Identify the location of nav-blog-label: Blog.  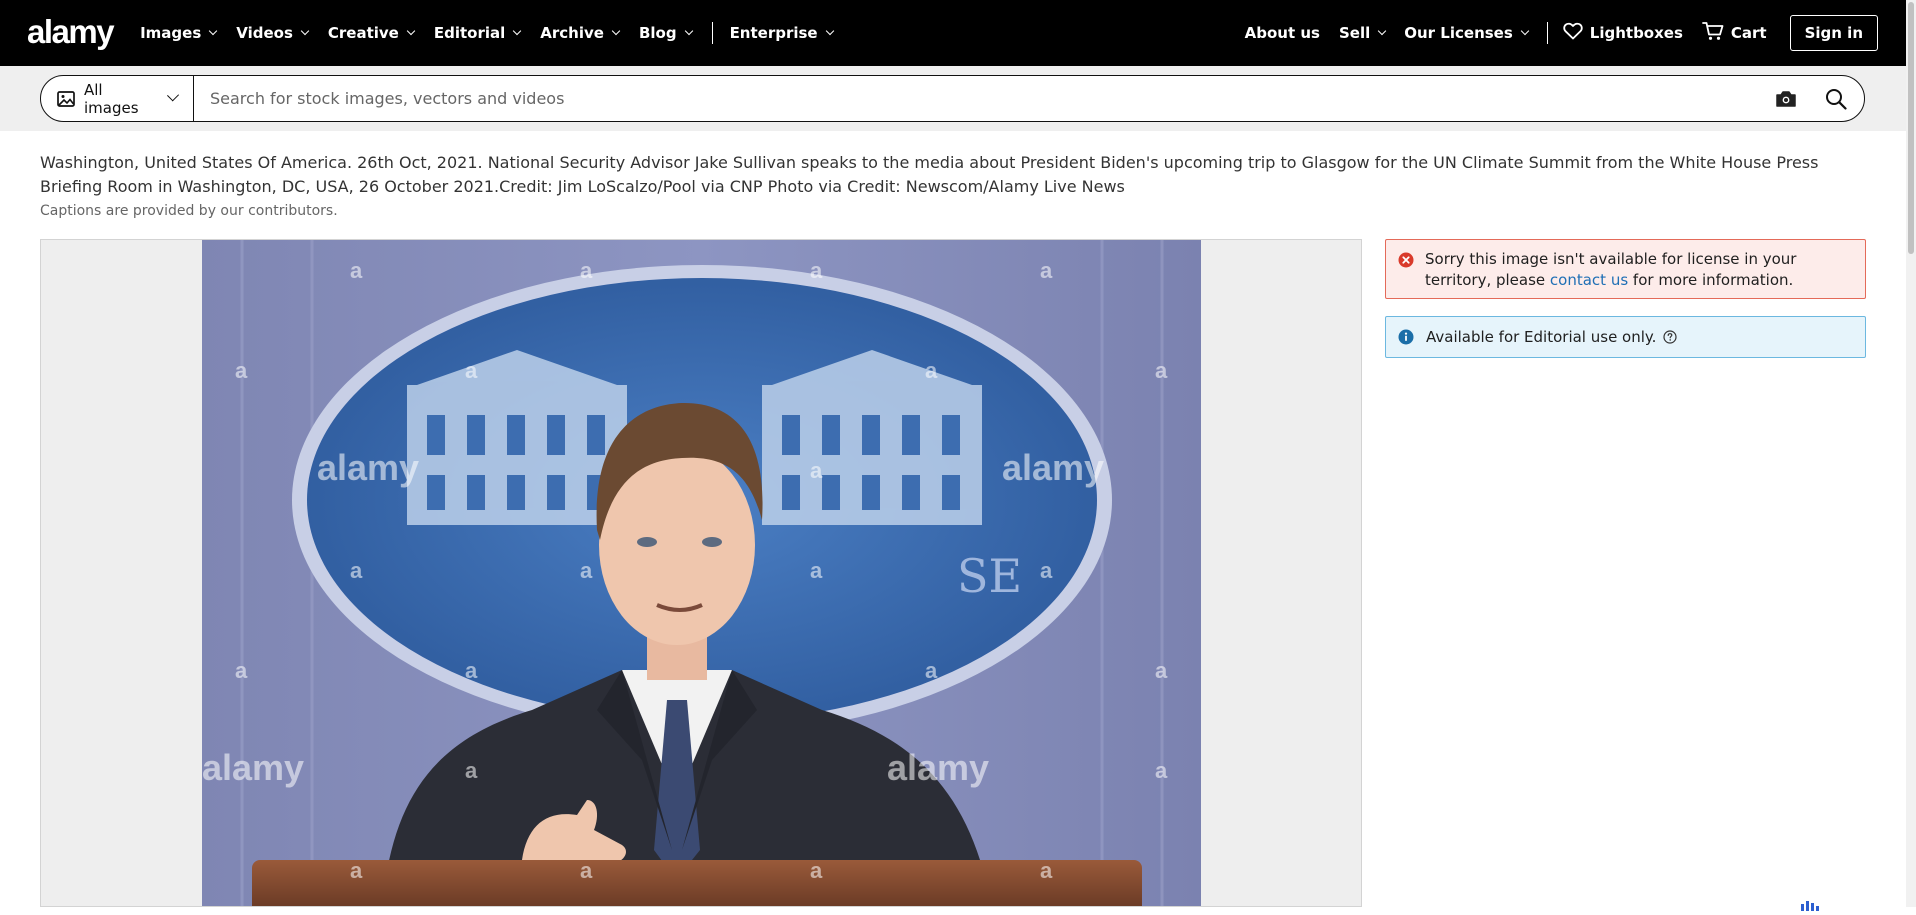
(657, 33).